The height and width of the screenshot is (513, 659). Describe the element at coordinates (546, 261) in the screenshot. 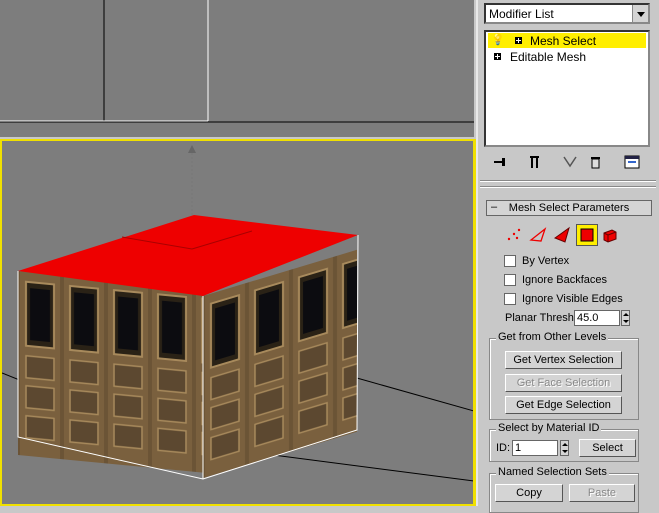

I see `by-vertex-label: By Vertex` at that location.